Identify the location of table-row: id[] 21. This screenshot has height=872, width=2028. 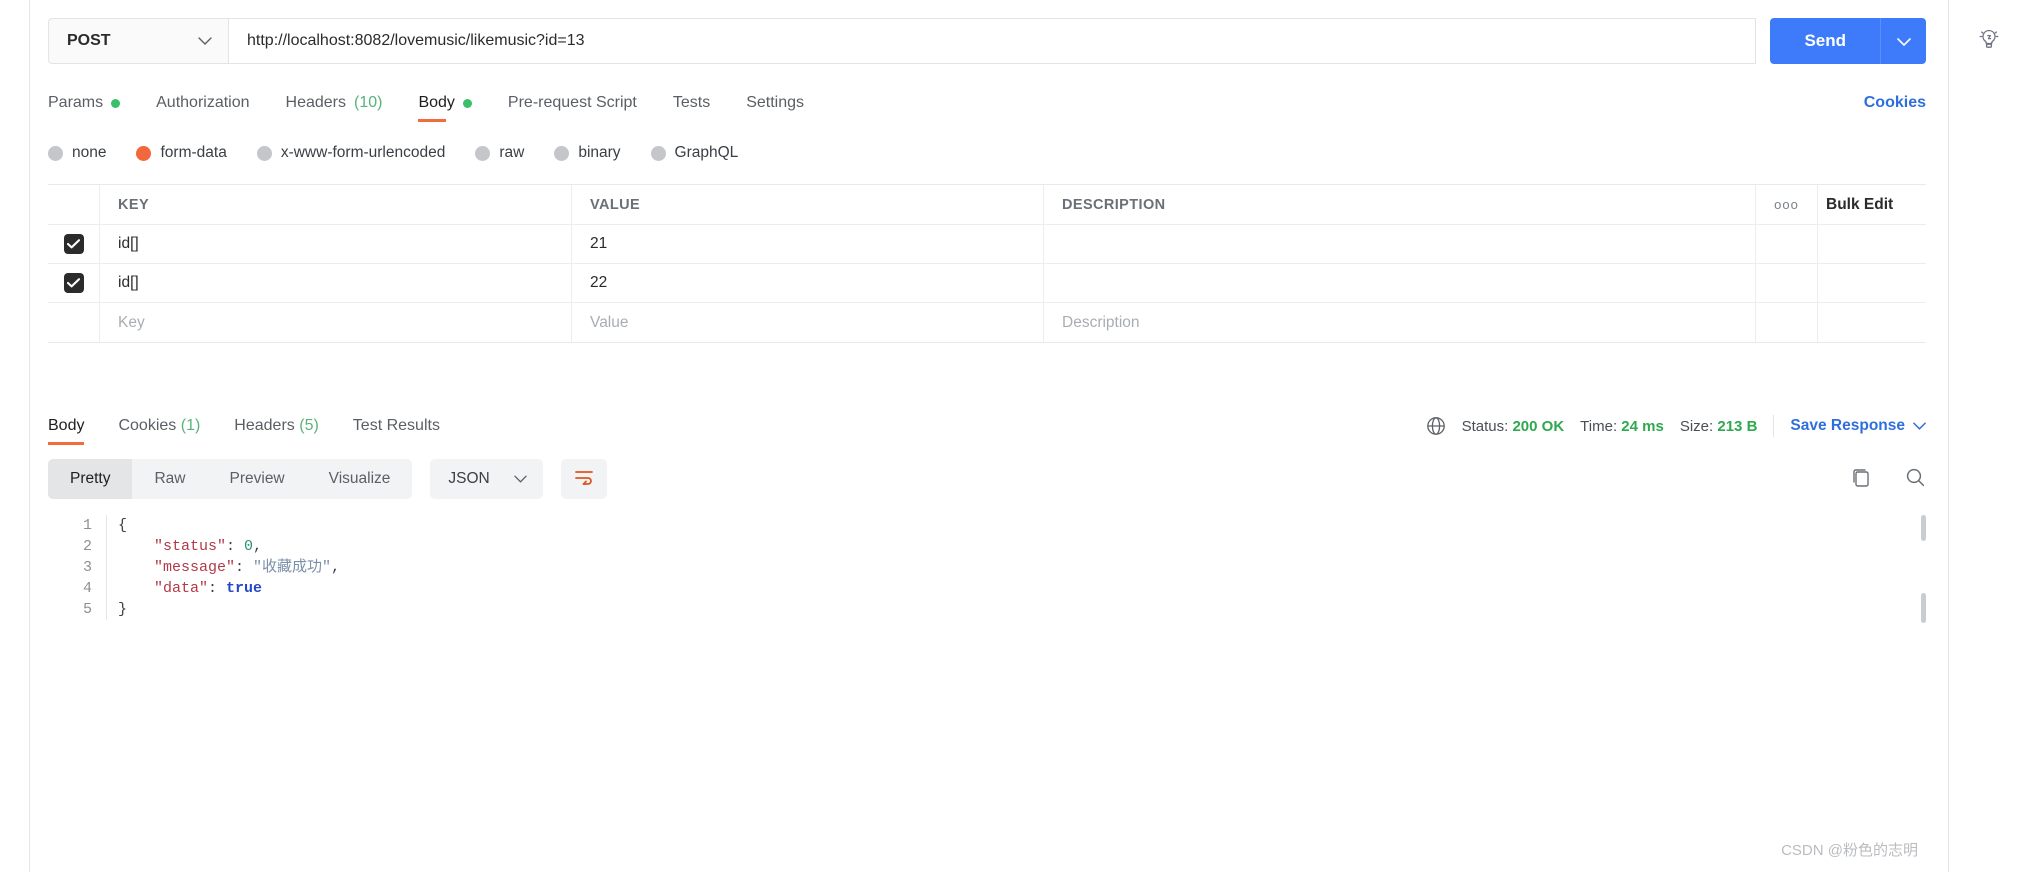
(987, 244).